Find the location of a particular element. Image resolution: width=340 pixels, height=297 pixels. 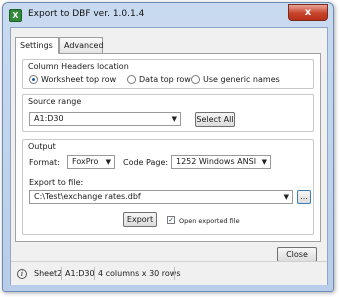

select-all-button: Select All is located at coordinates (215, 119).